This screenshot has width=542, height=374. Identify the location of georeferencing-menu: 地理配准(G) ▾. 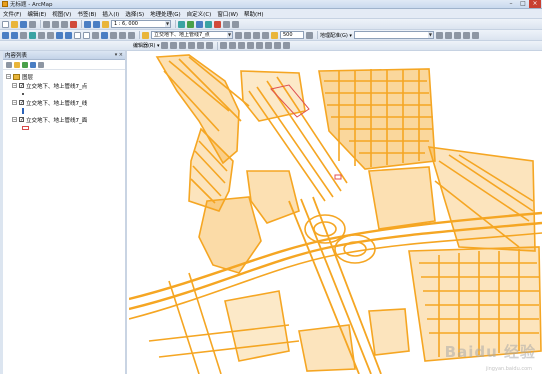
(336, 35).